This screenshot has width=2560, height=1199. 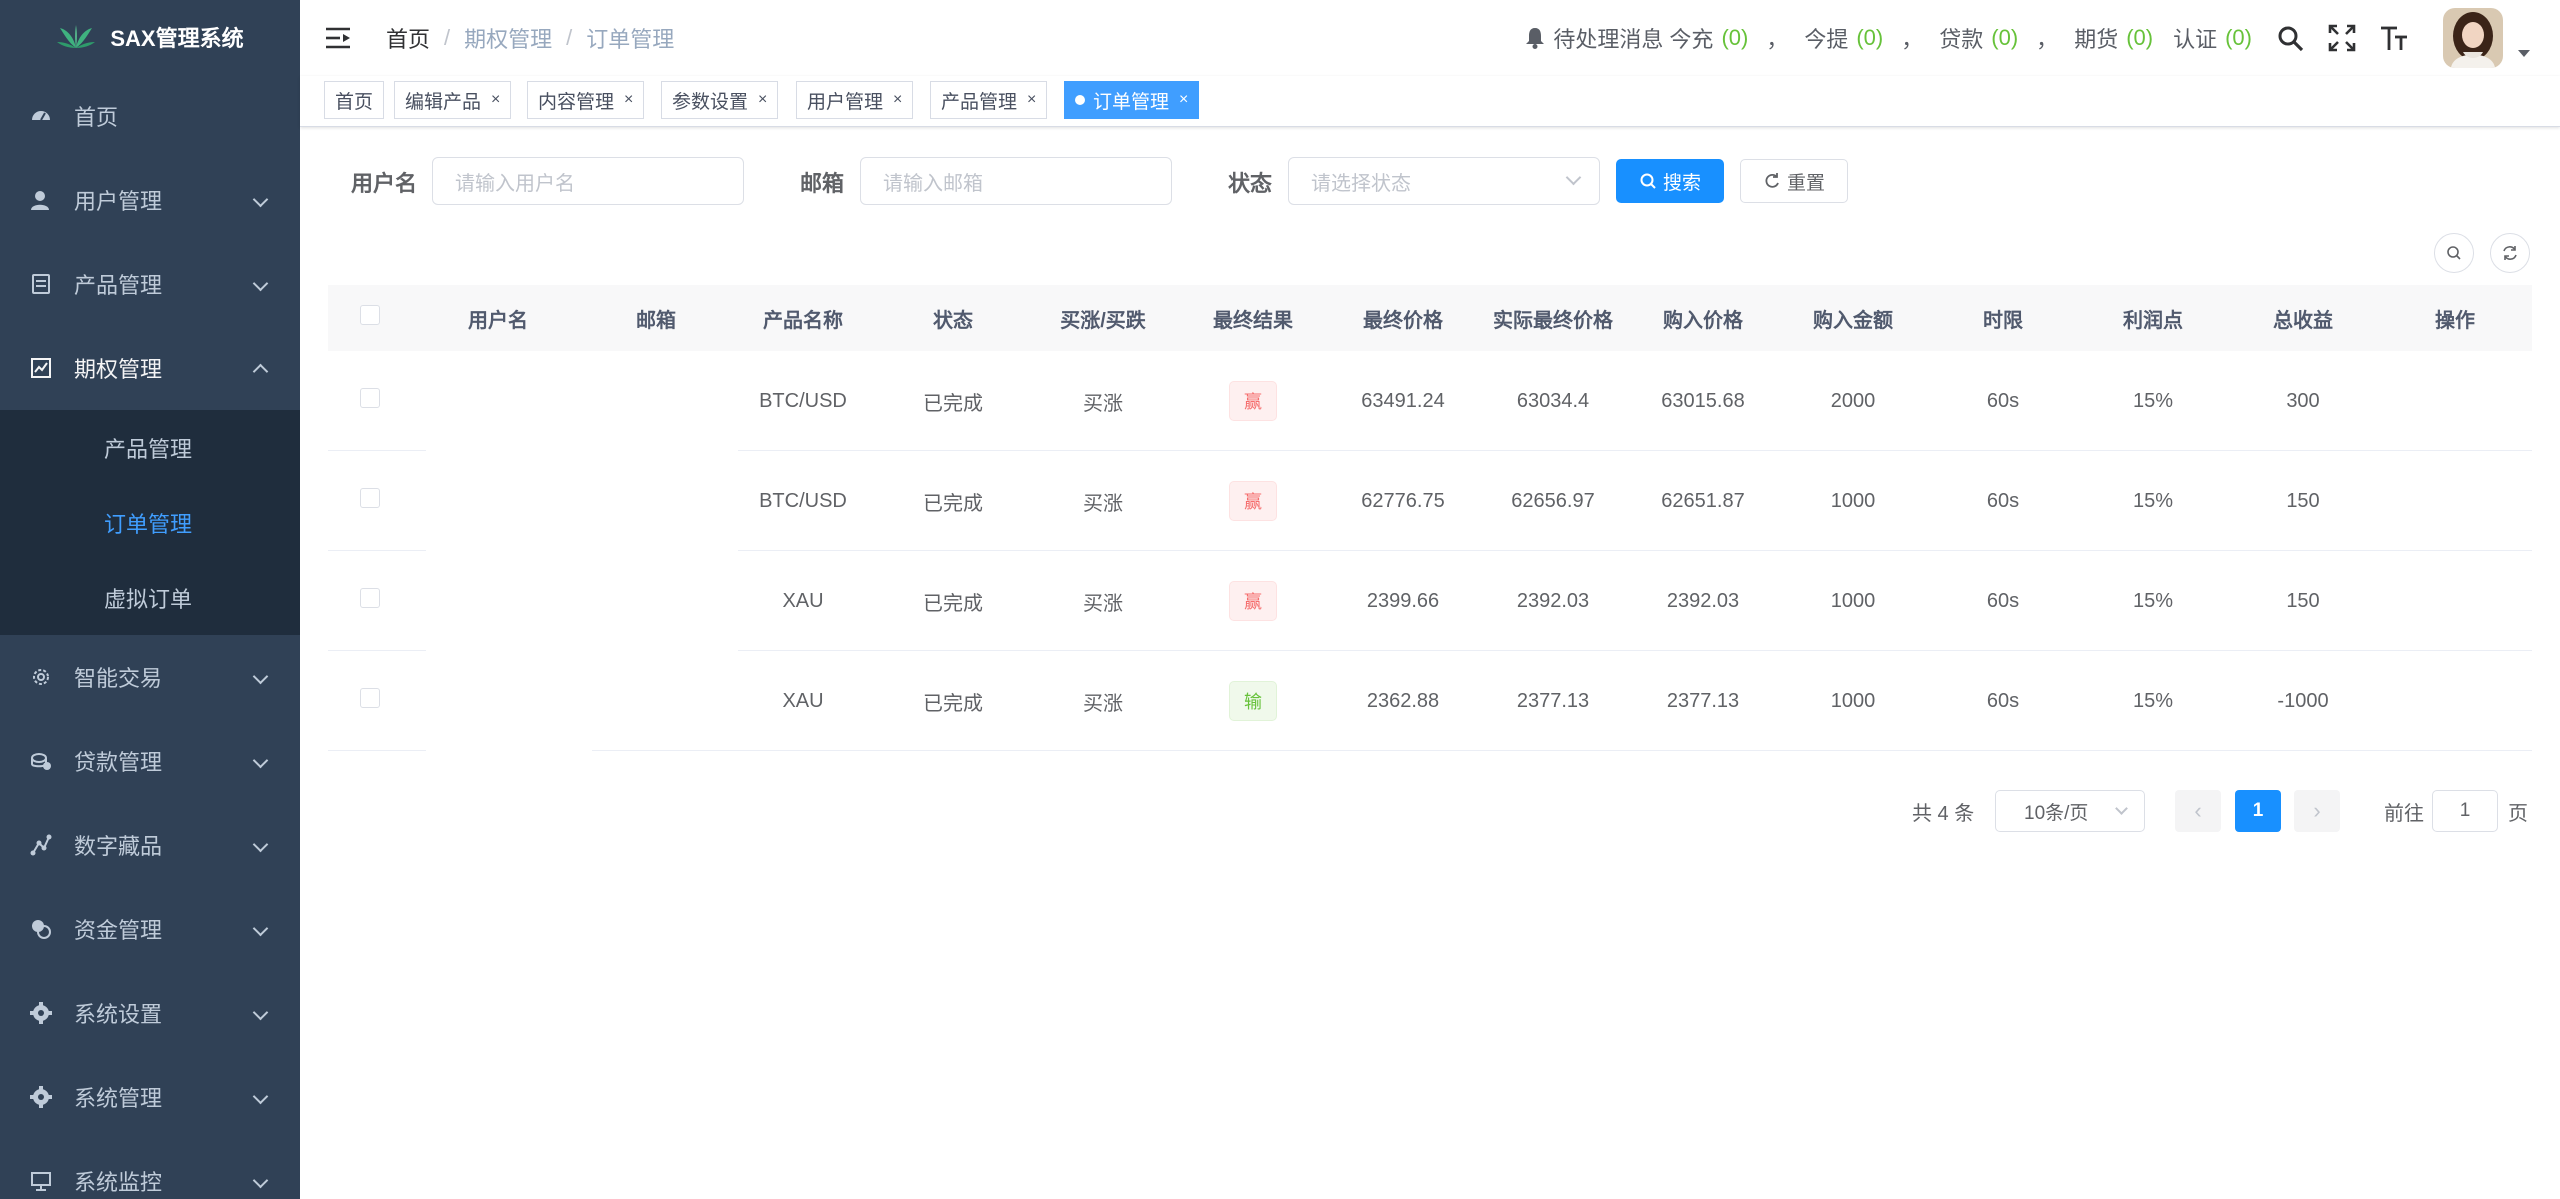 I want to click on tag-label: 编辑产品, so click(x=443, y=102).